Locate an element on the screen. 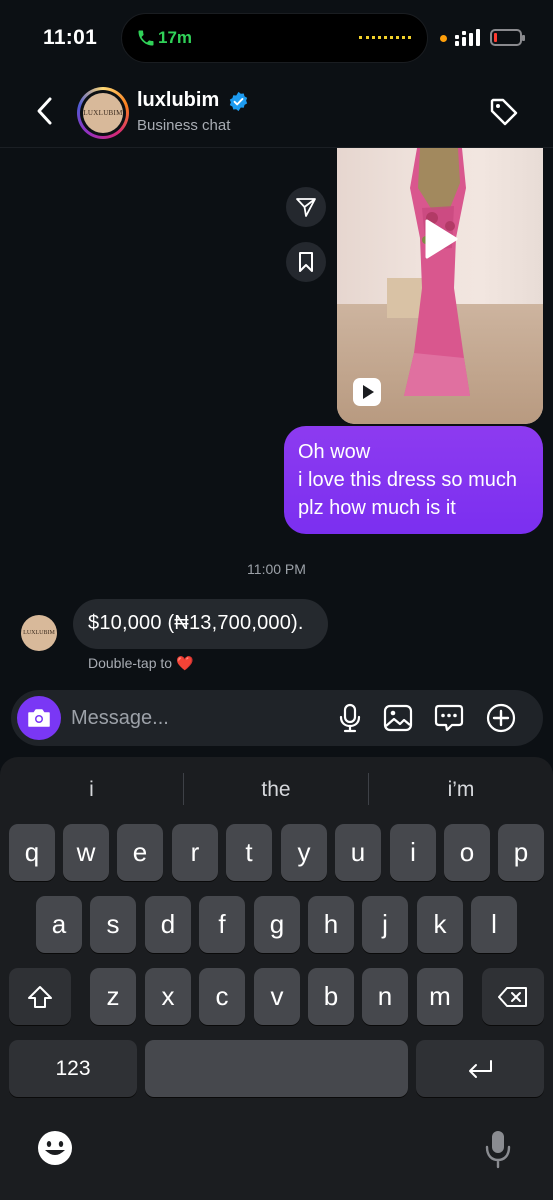 The height and width of the screenshot is (1200, 553). key-v: v is located at coordinates (277, 996).